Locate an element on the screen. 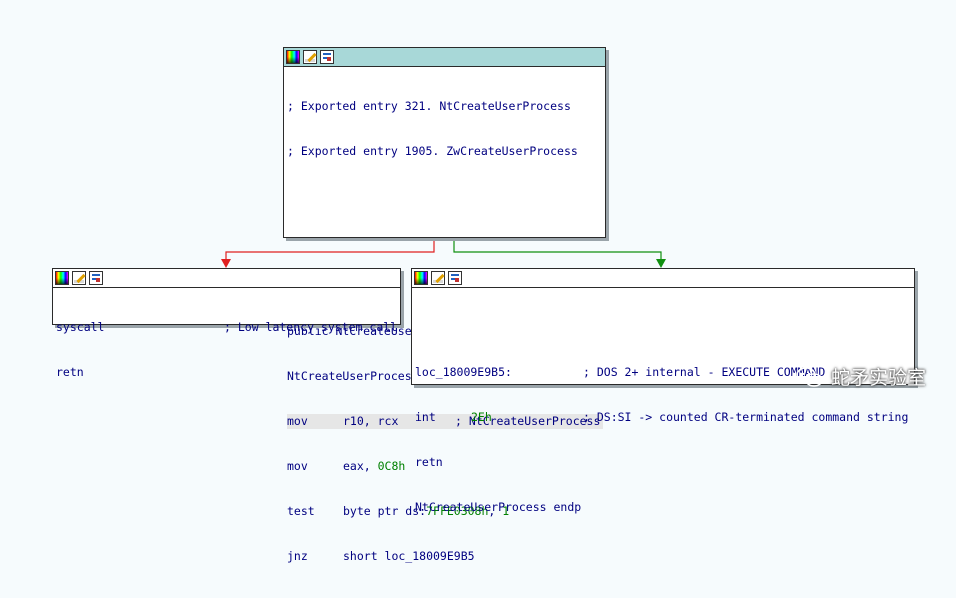  mnemonic: test is located at coordinates (301, 511).